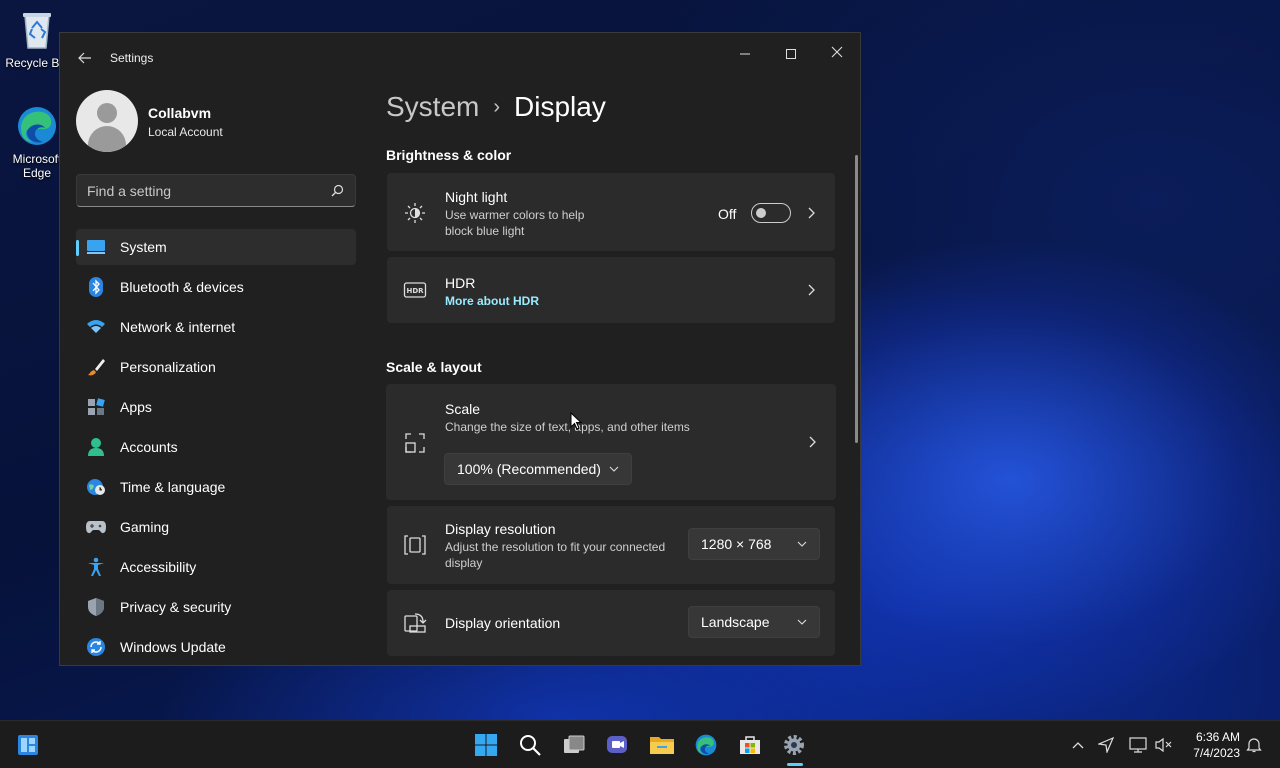 Image resolution: width=1280 pixels, height=768 pixels. I want to click on brush-icon, so click(96, 367).